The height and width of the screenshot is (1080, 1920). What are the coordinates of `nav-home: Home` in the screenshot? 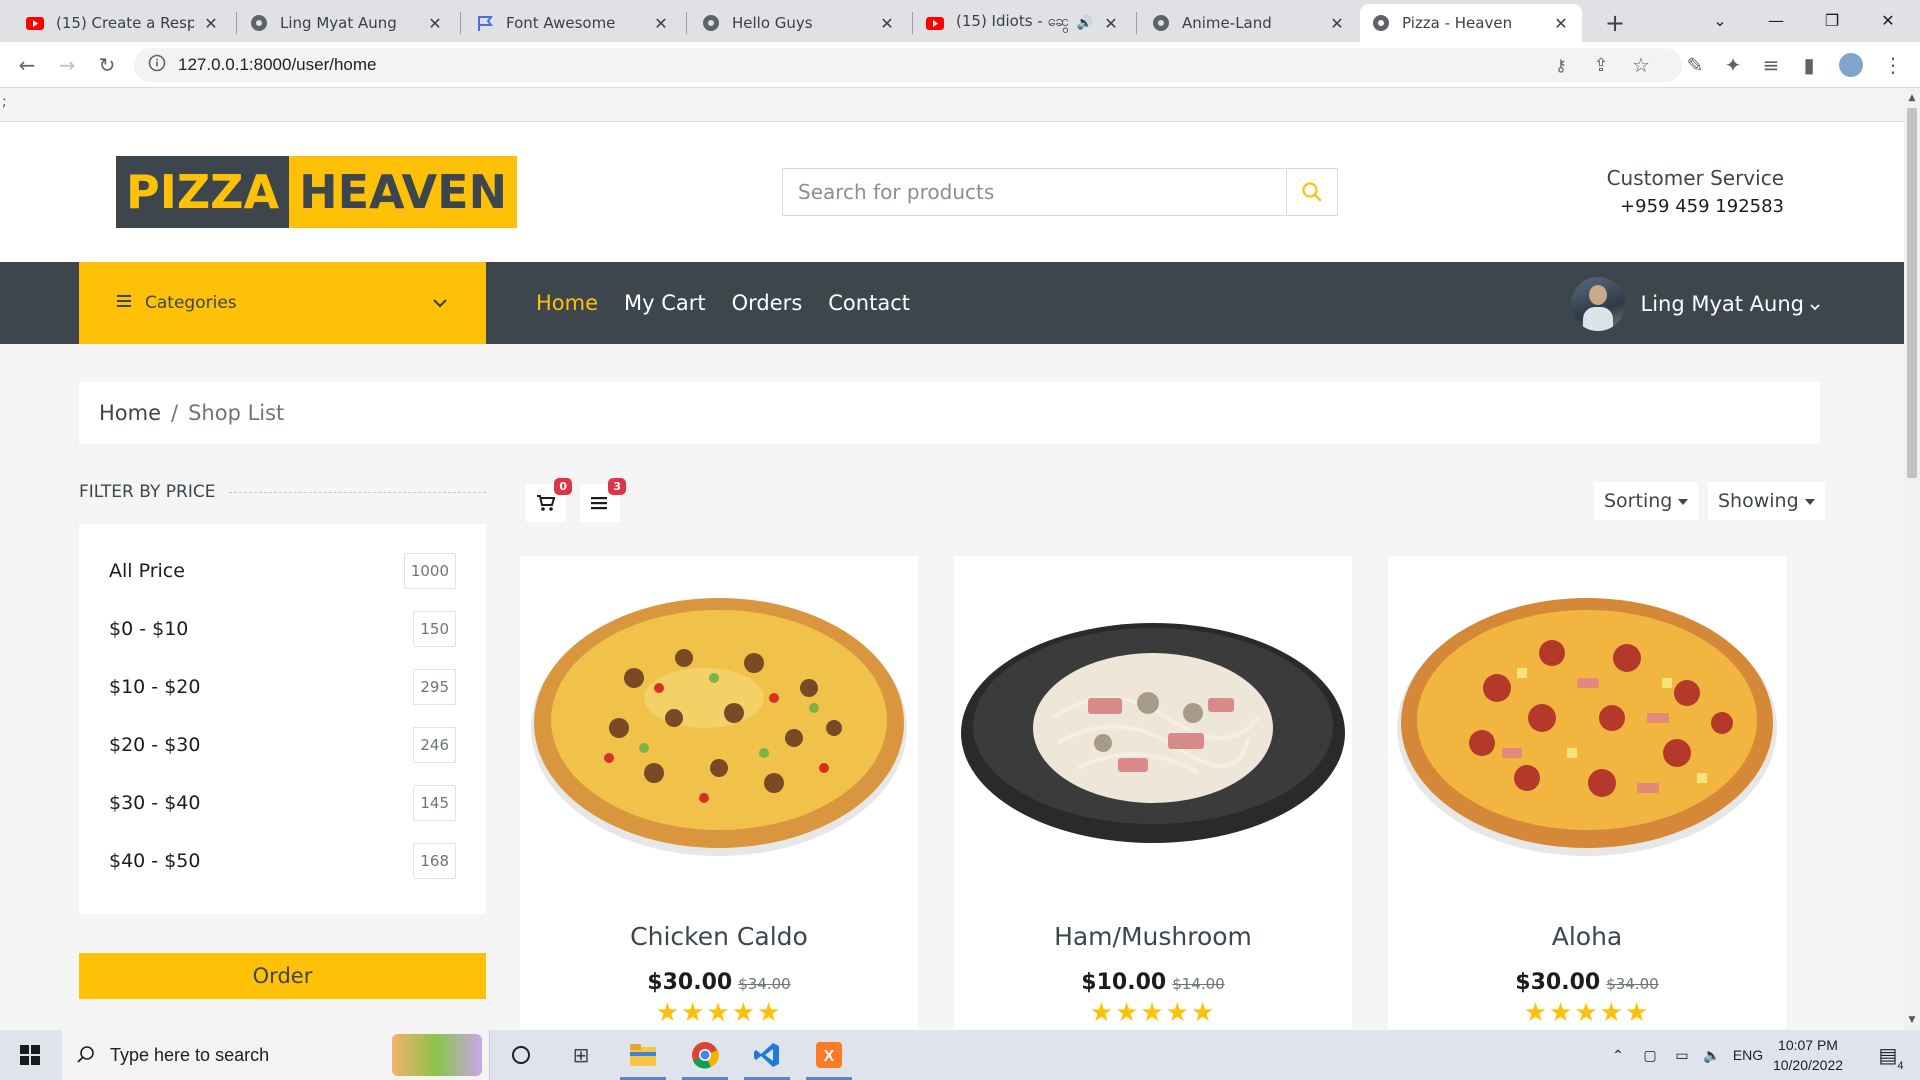 It's located at (567, 303).